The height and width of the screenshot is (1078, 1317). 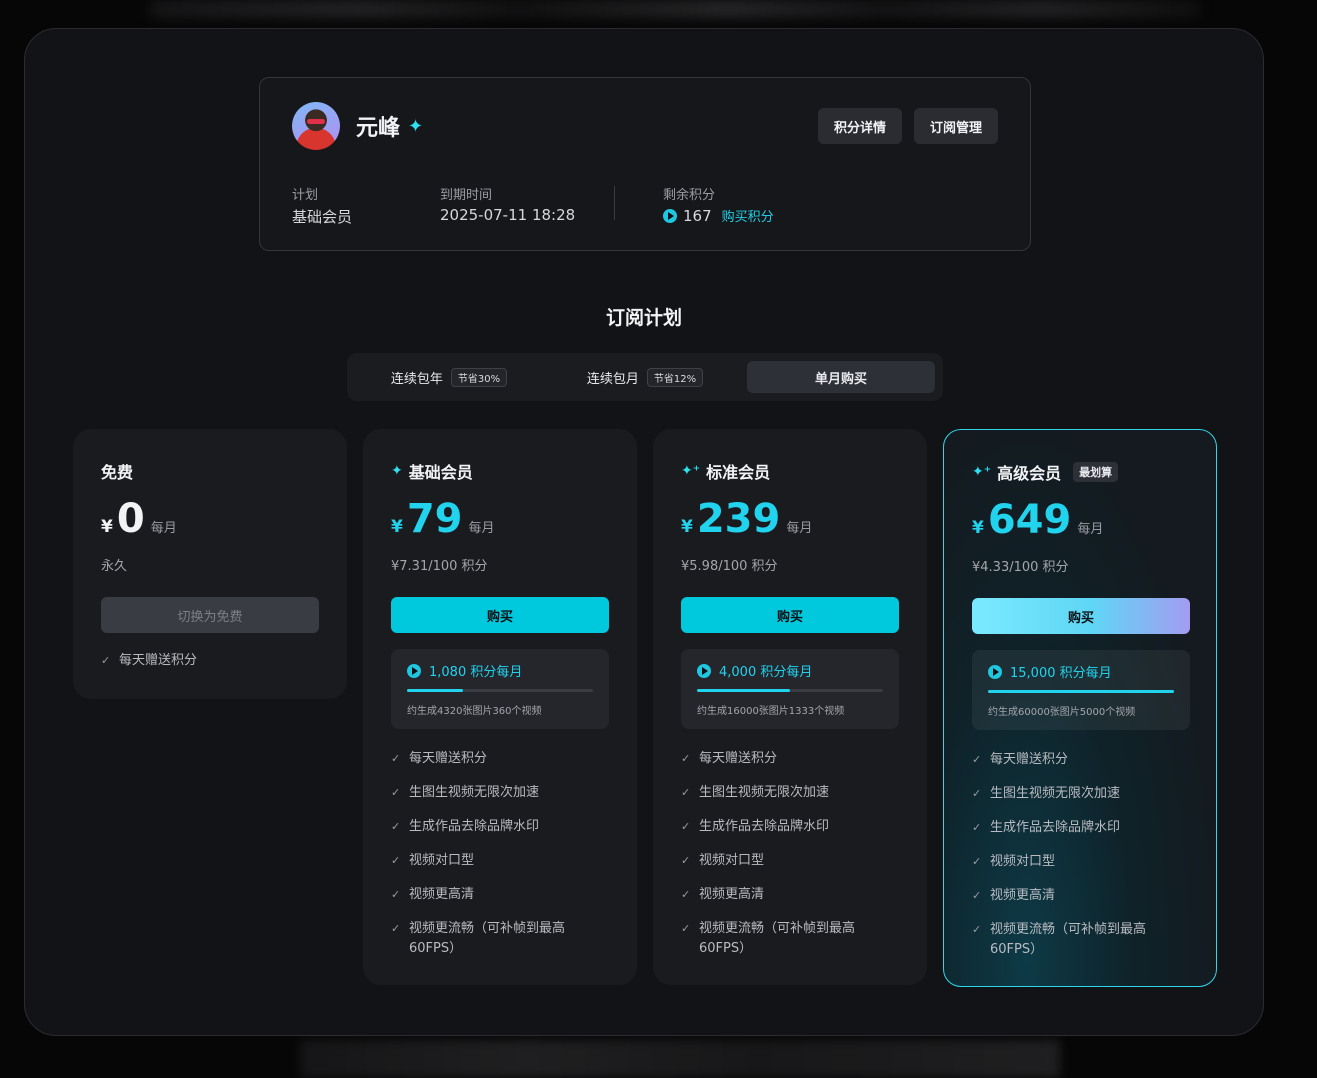 I want to click on plan-name: ✦⁺ 标准会员, so click(x=725, y=471).